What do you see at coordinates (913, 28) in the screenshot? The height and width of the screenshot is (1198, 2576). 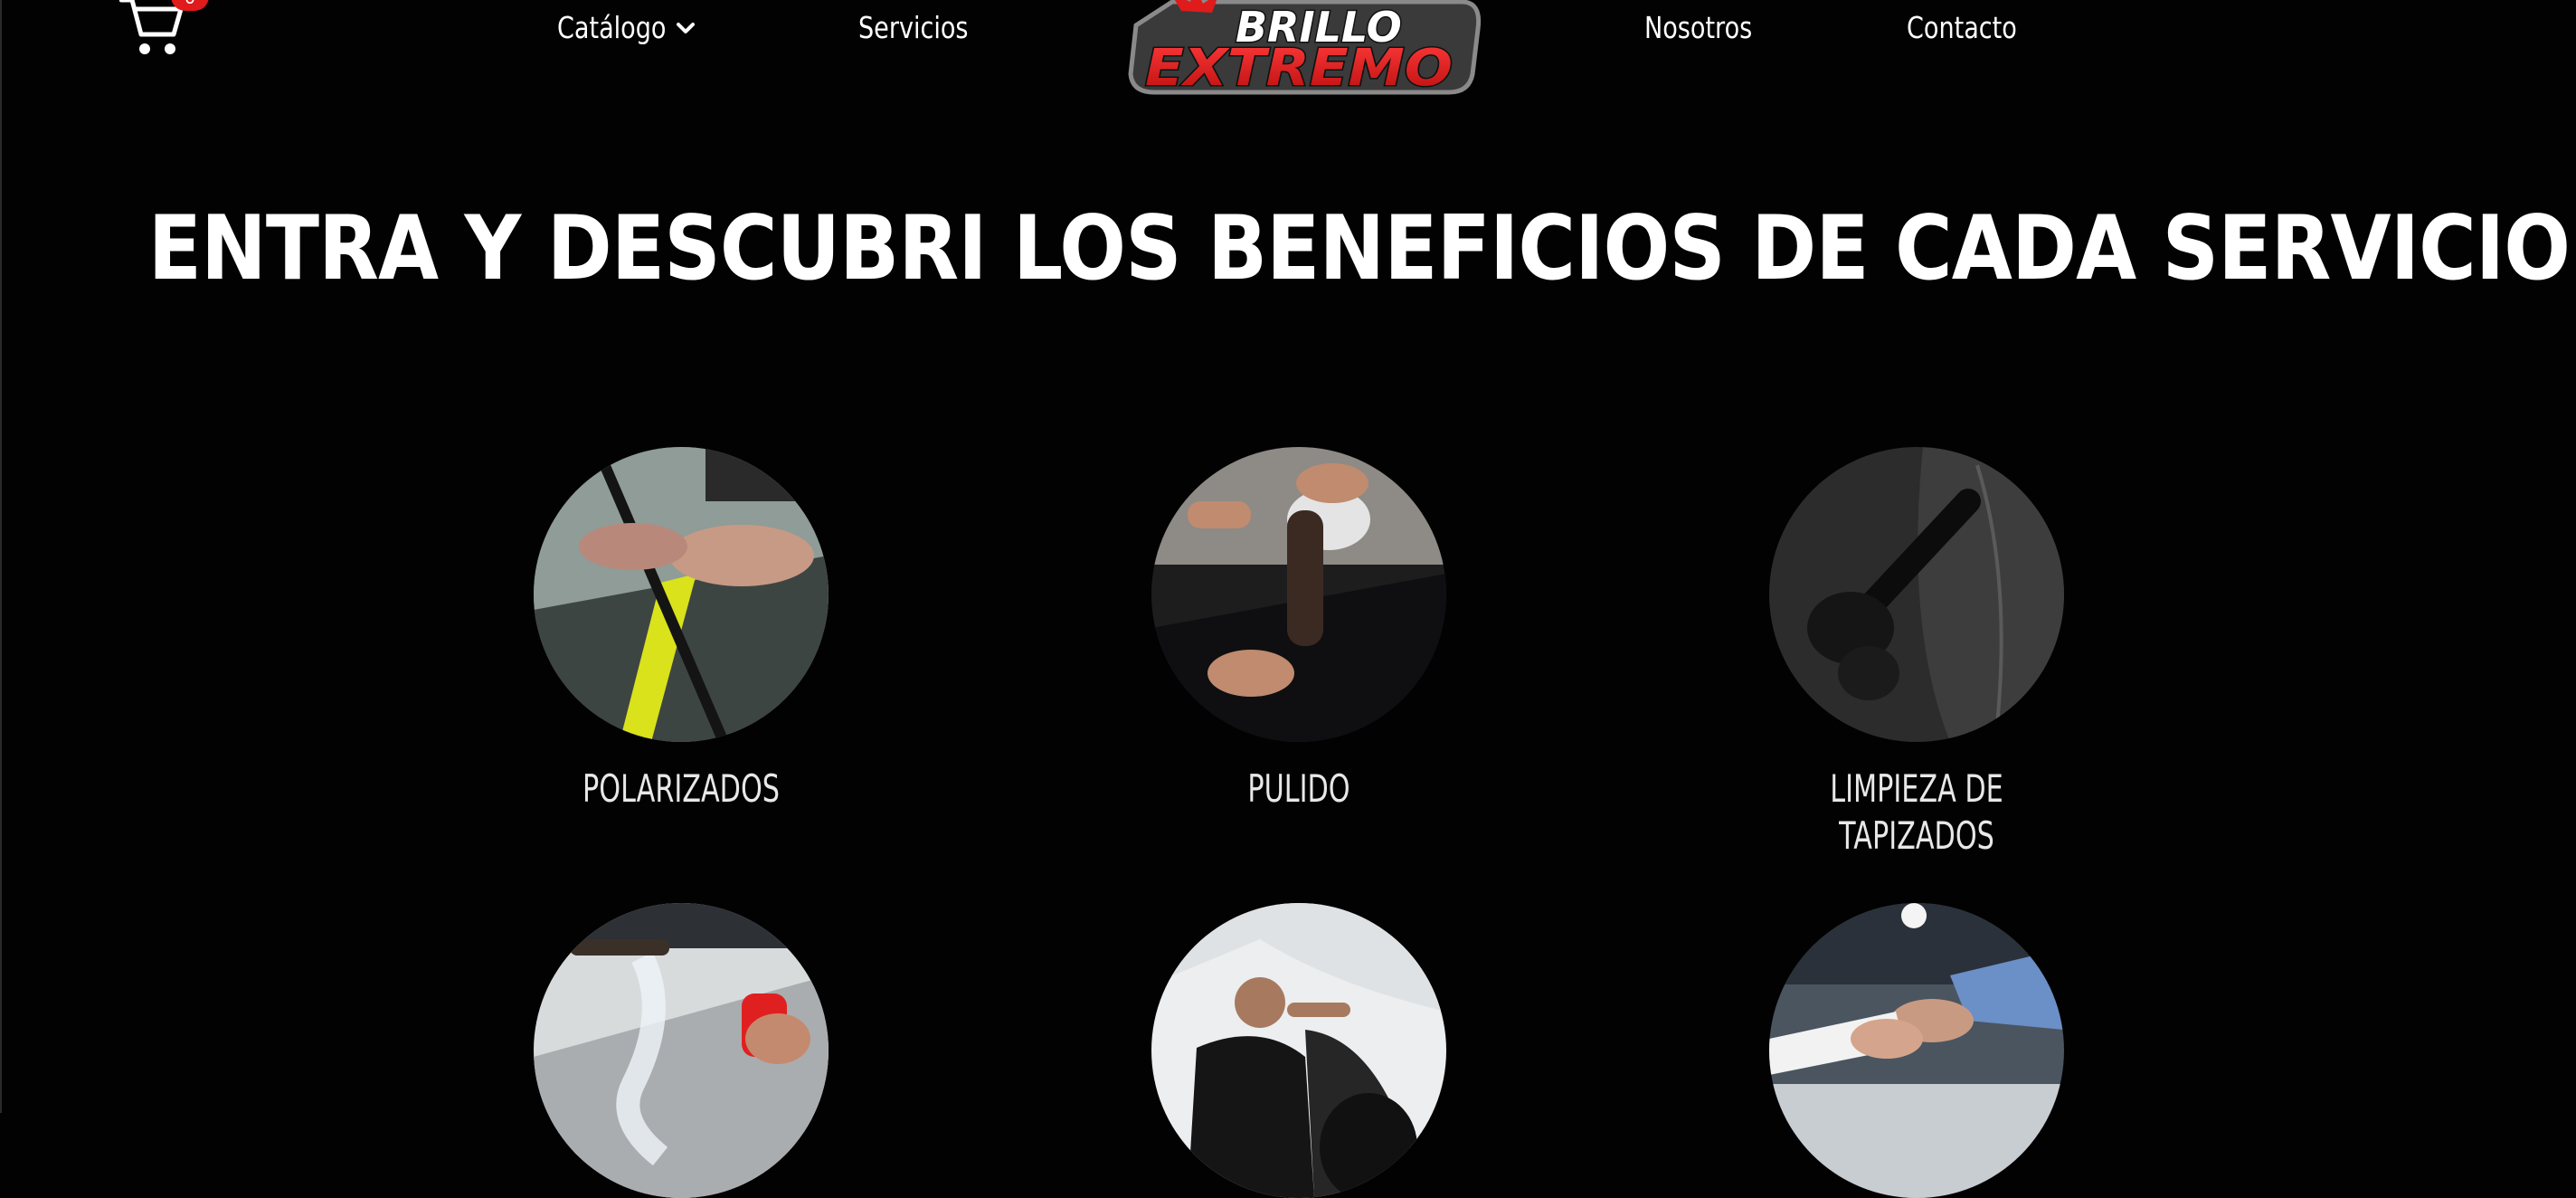 I see `nav-services: Servicios` at bounding box center [913, 28].